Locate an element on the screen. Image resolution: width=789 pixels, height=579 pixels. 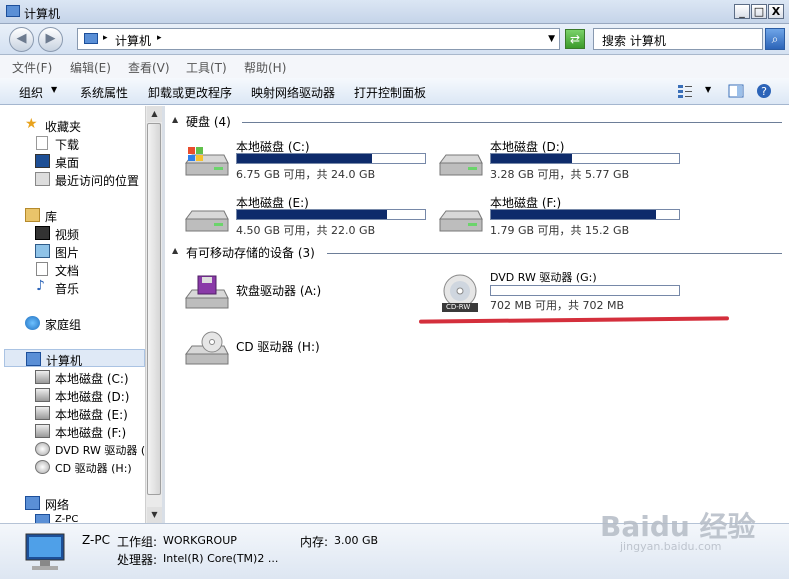
organize-button: 组织 is located at coordinates (31, 92).